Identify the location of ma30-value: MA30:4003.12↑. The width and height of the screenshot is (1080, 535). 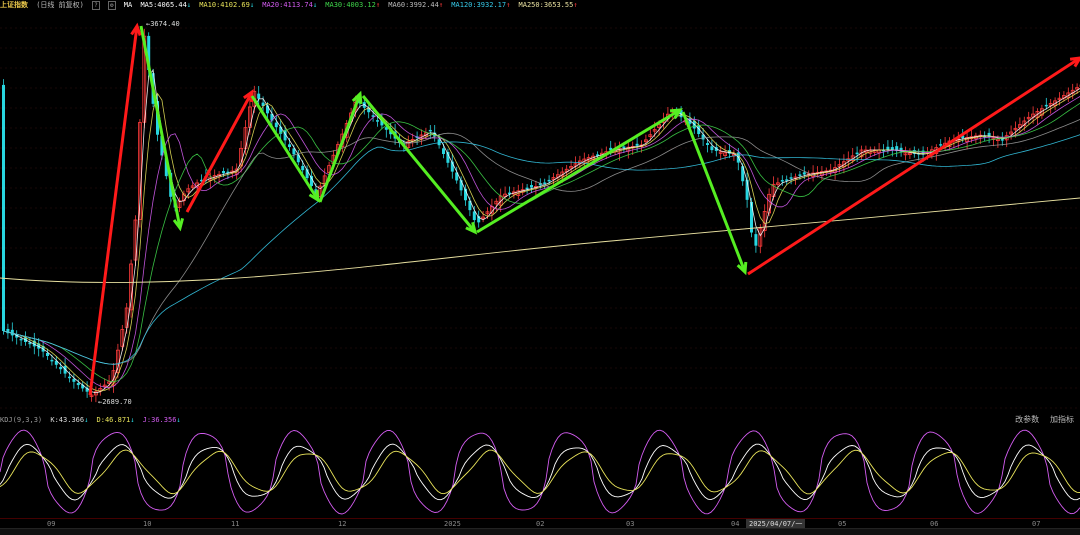
(352, 5).